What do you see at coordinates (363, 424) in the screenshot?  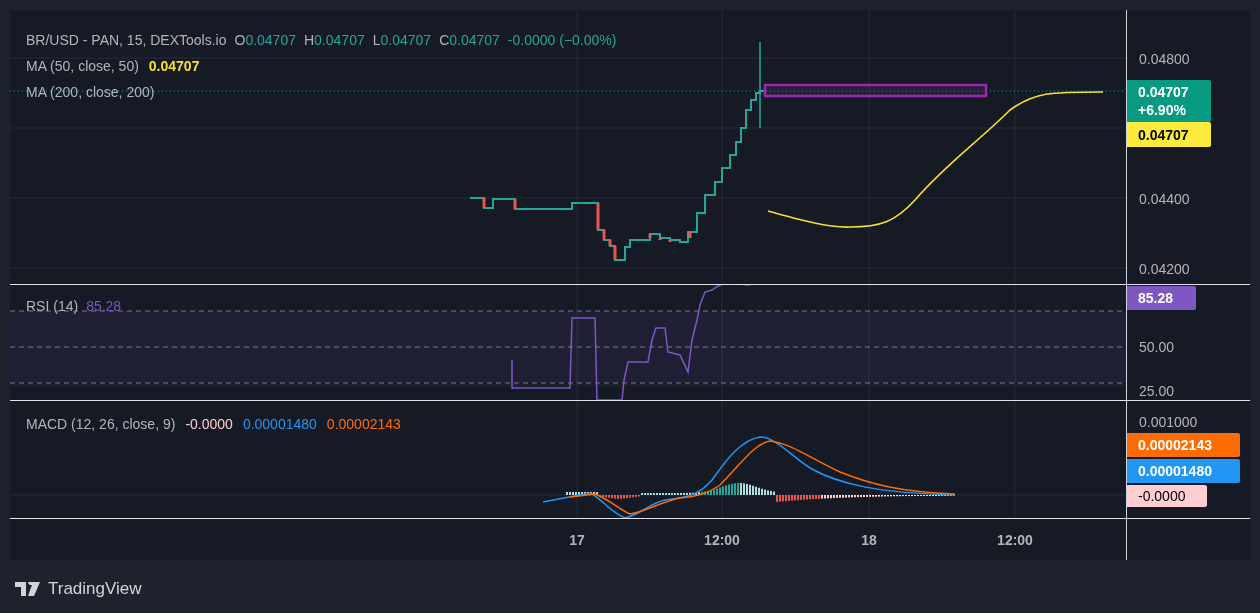 I see `indicator-value: 0.00002143` at bounding box center [363, 424].